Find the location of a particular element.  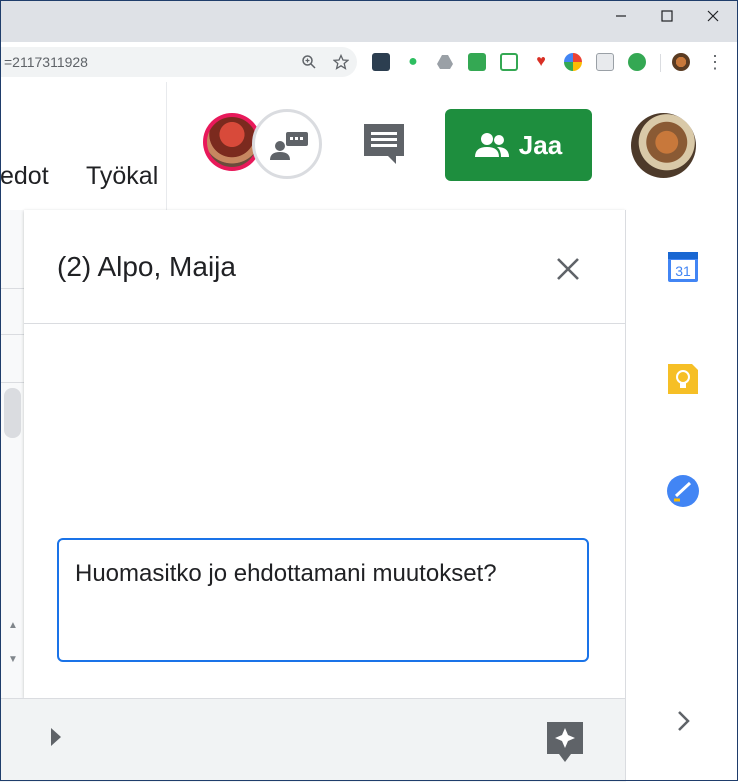

document-area: ▲ ▼ is located at coordinates (12, 495).